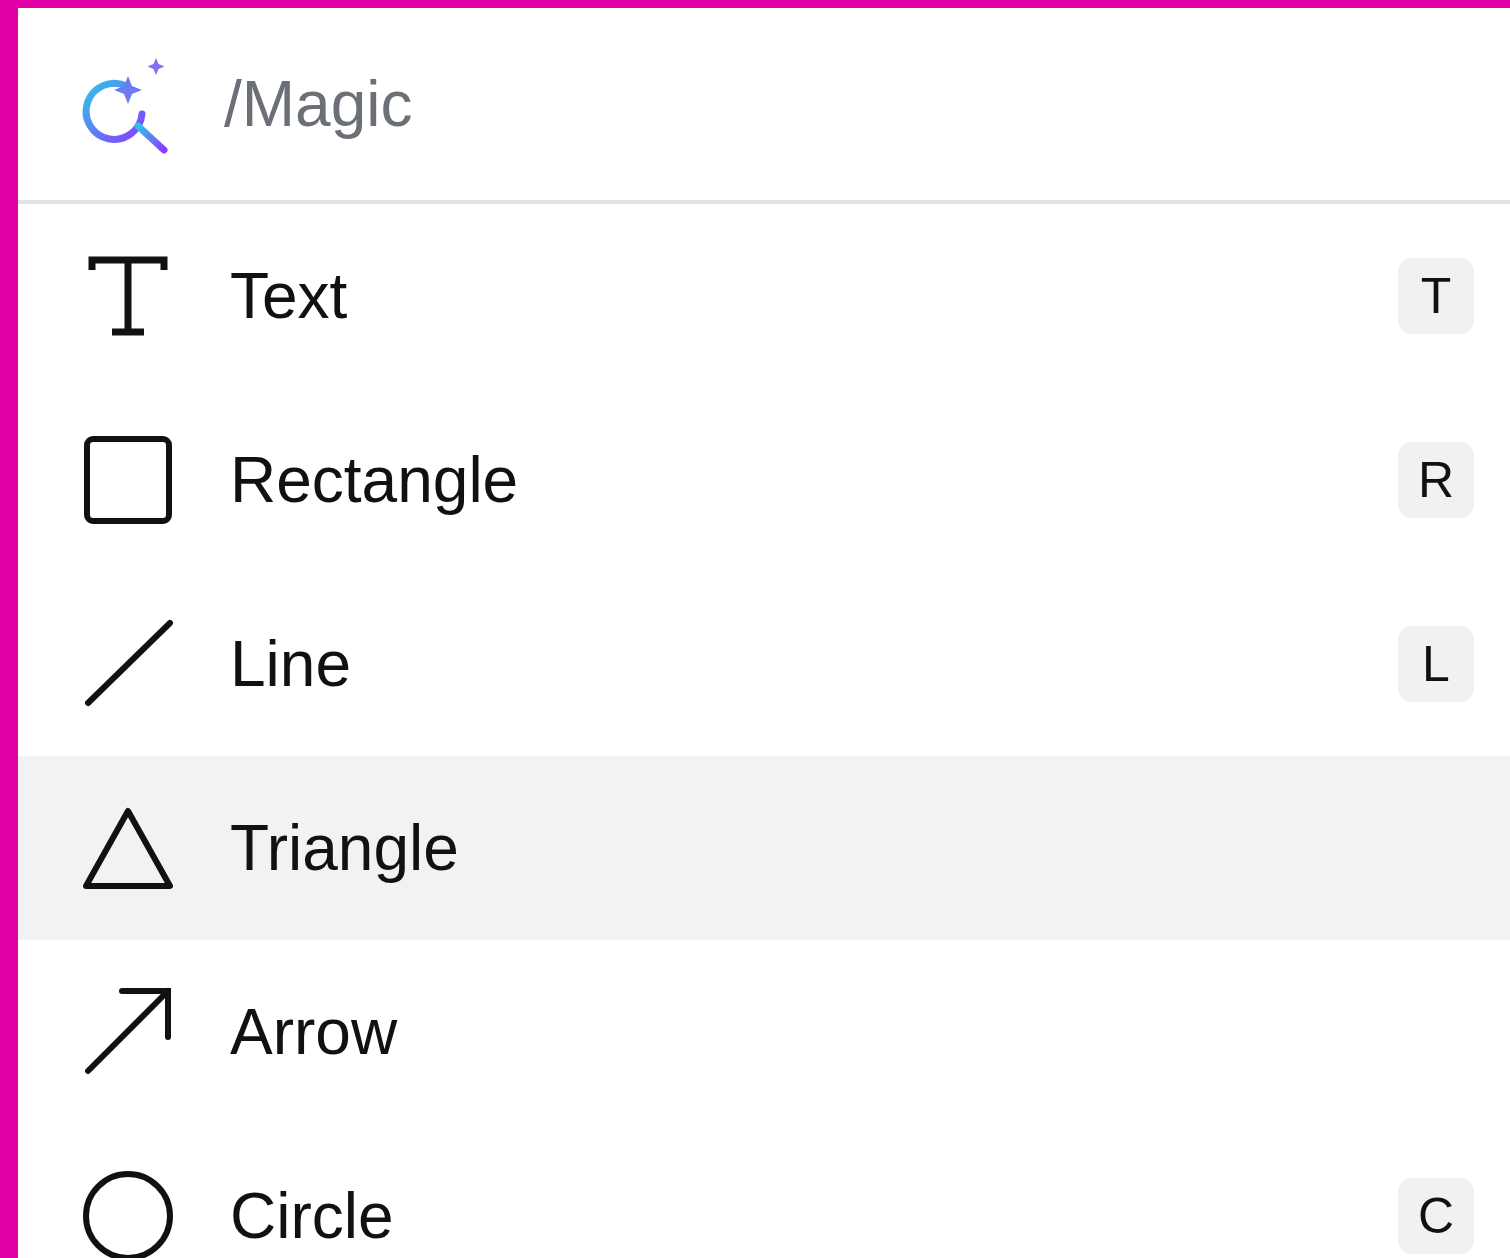 This screenshot has height=1258, width=1510. I want to click on item-label: Circle, so click(312, 1216).